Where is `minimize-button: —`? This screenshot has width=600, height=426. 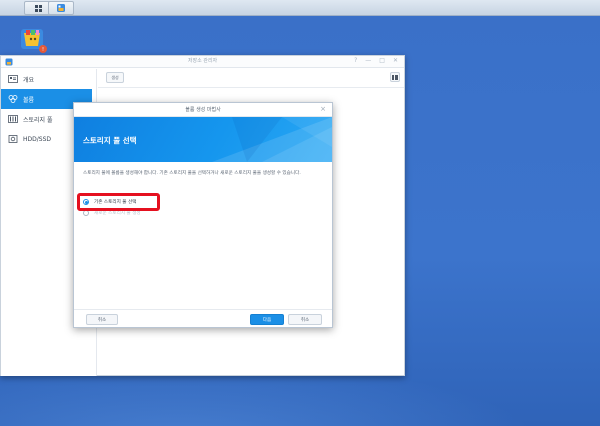
minimize-button: — is located at coordinates (368, 60).